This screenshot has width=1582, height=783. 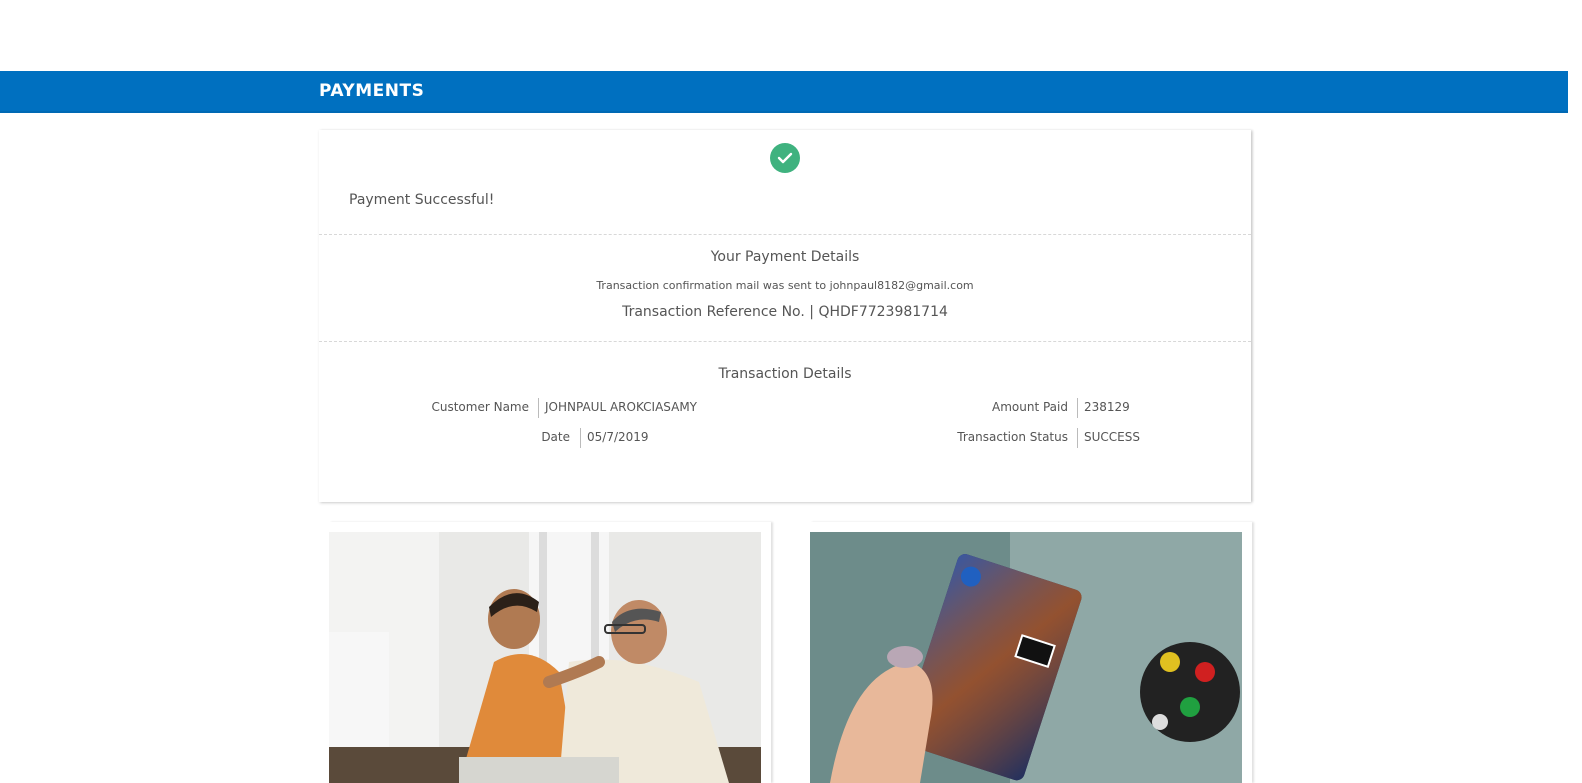 What do you see at coordinates (1026, 657) in the screenshot?
I see `emi-card-payment-photo` at bounding box center [1026, 657].